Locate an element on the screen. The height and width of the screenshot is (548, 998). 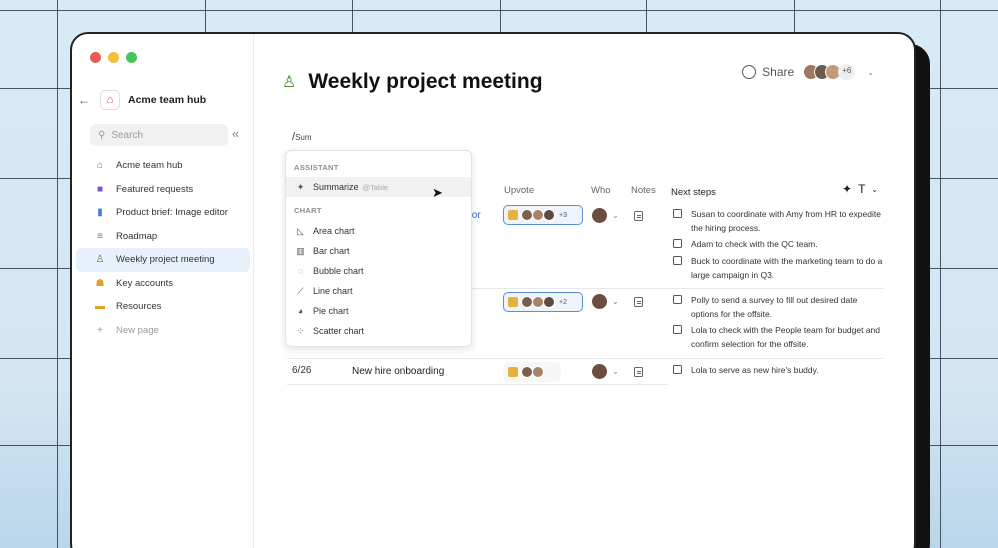
search-input: ⚲ Search is located at coordinates (159, 135).